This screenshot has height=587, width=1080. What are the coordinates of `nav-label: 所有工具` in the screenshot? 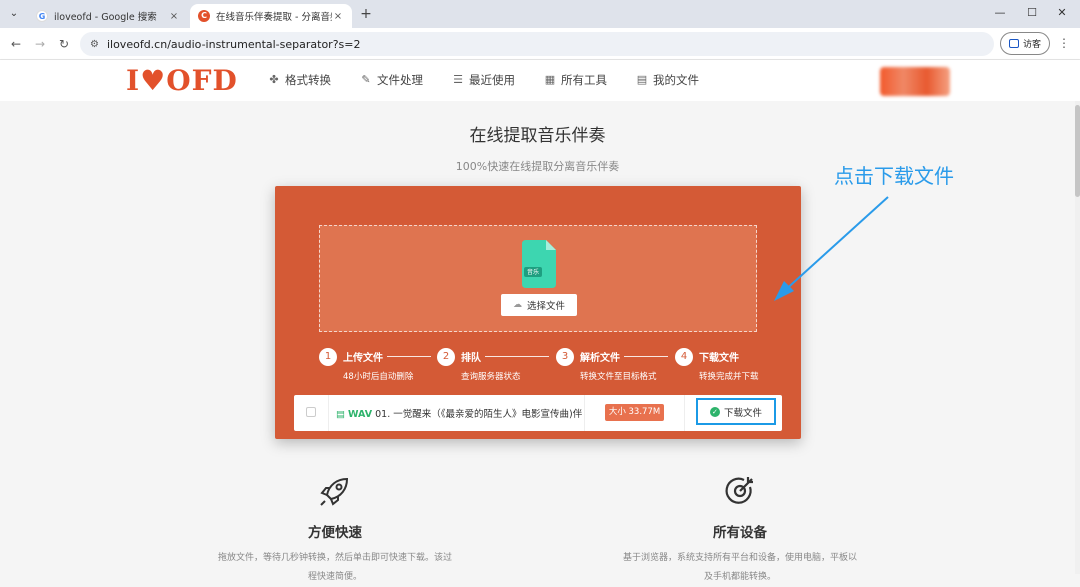 It's located at (584, 80).